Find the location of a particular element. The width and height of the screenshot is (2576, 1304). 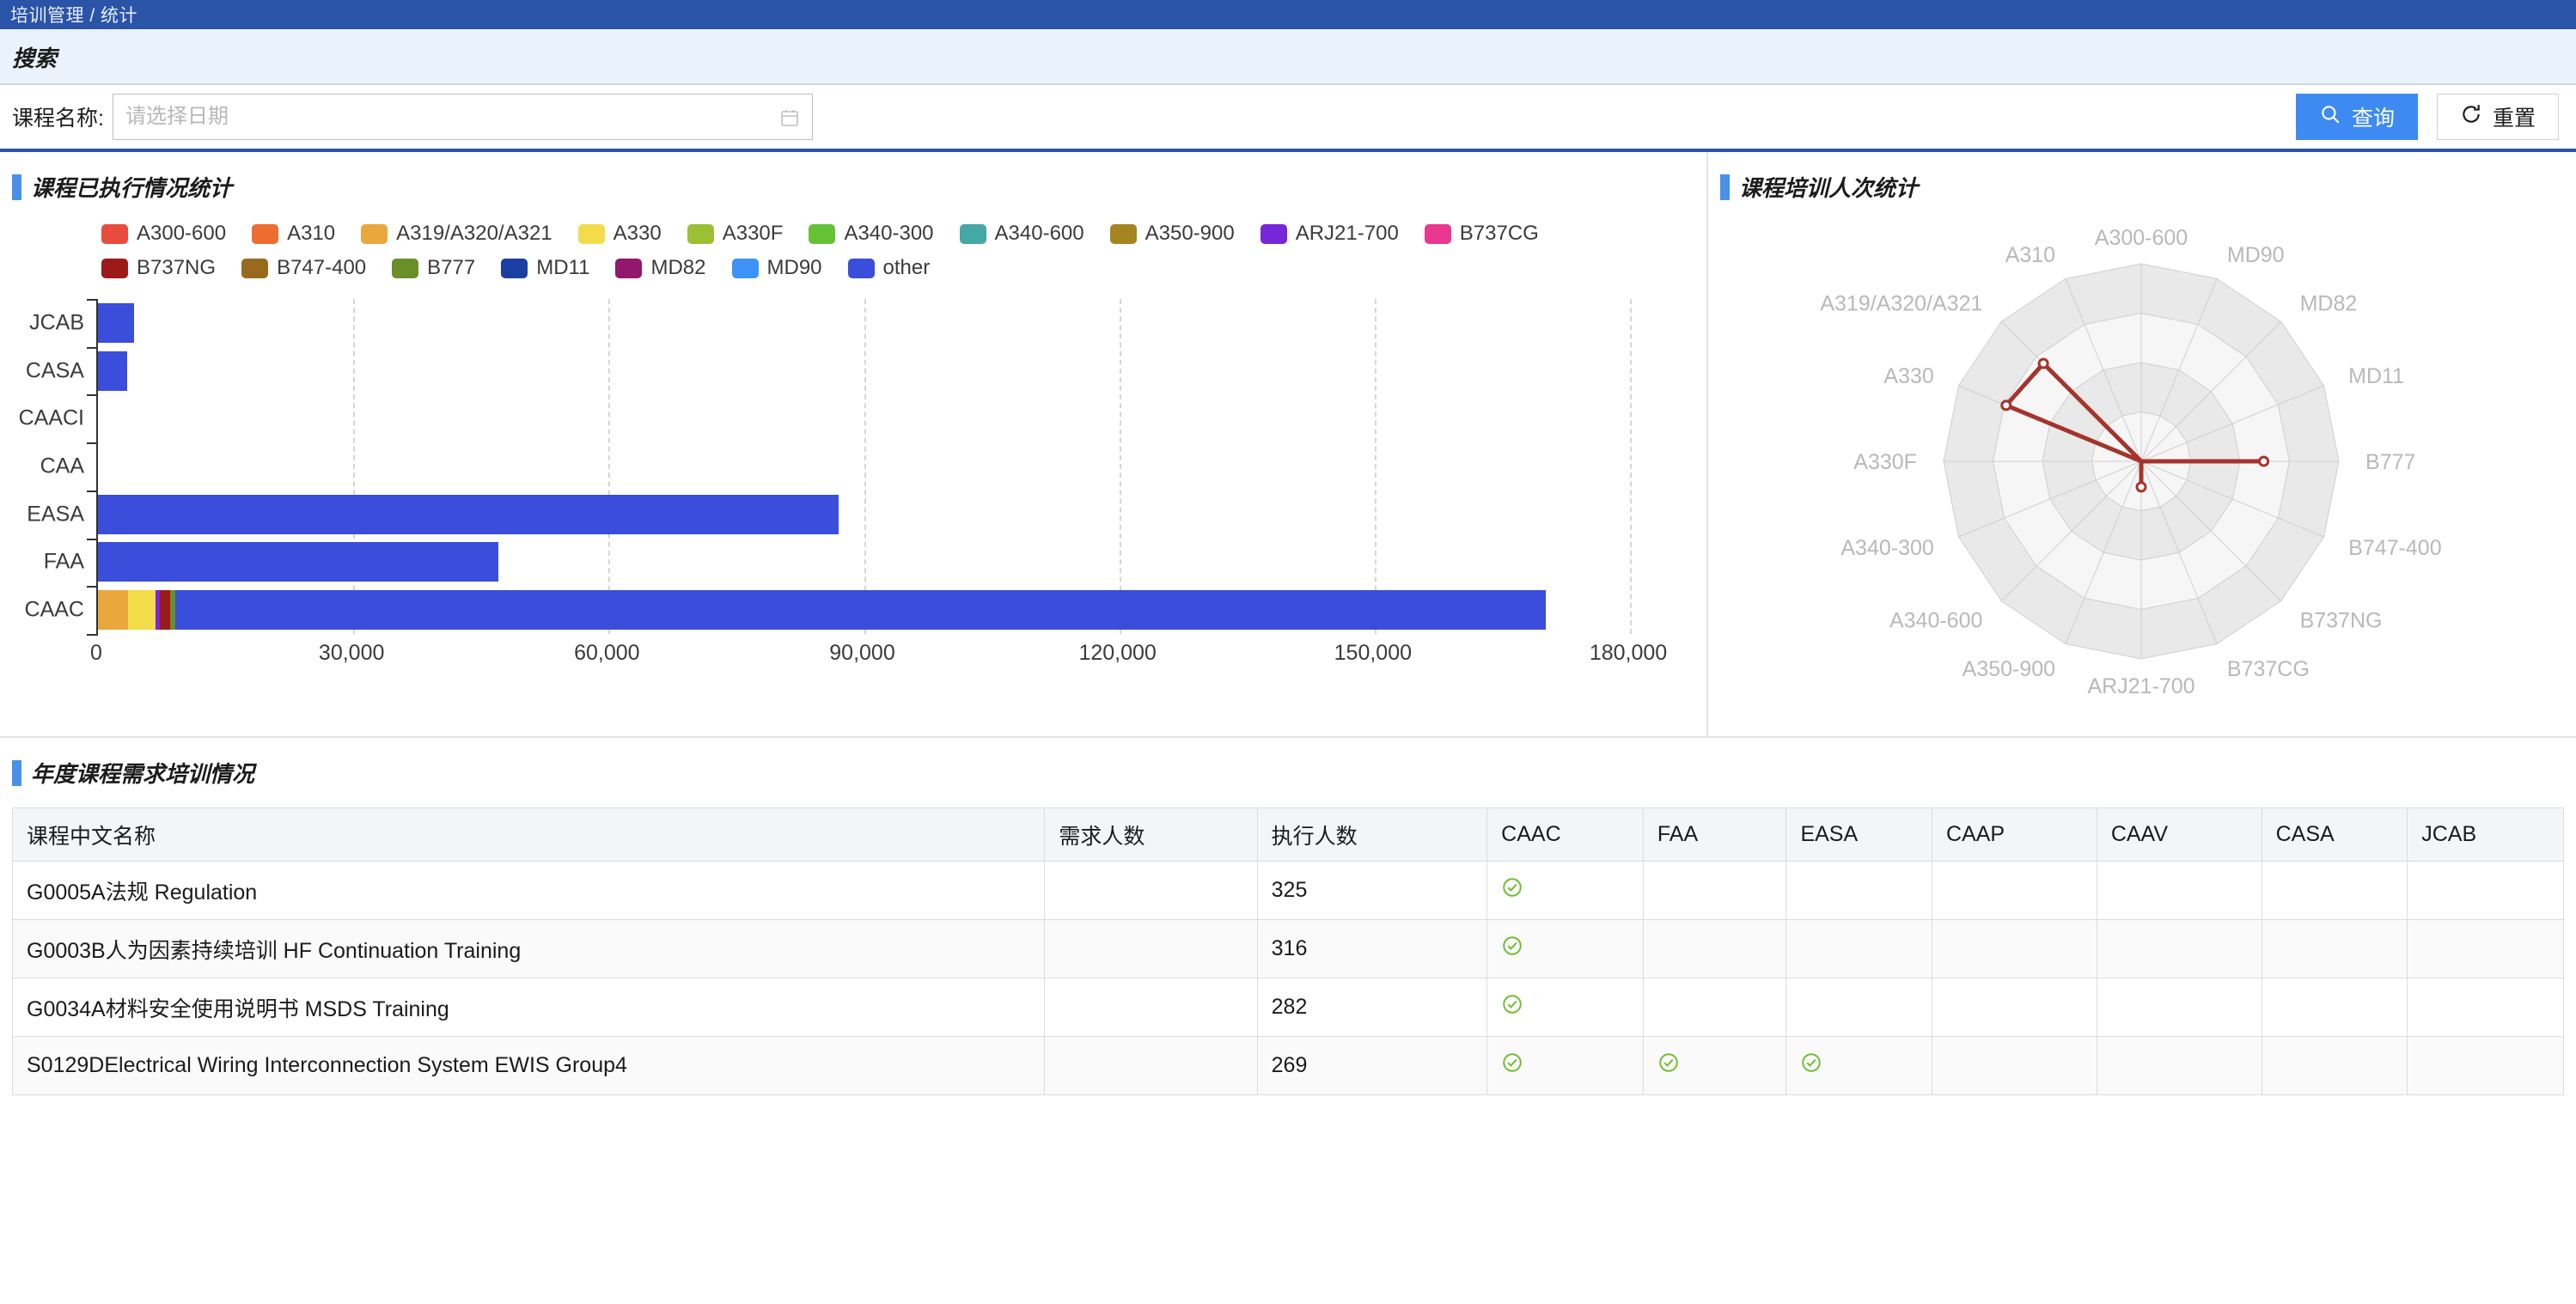

legend-item: A330 is located at coordinates (619, 234).